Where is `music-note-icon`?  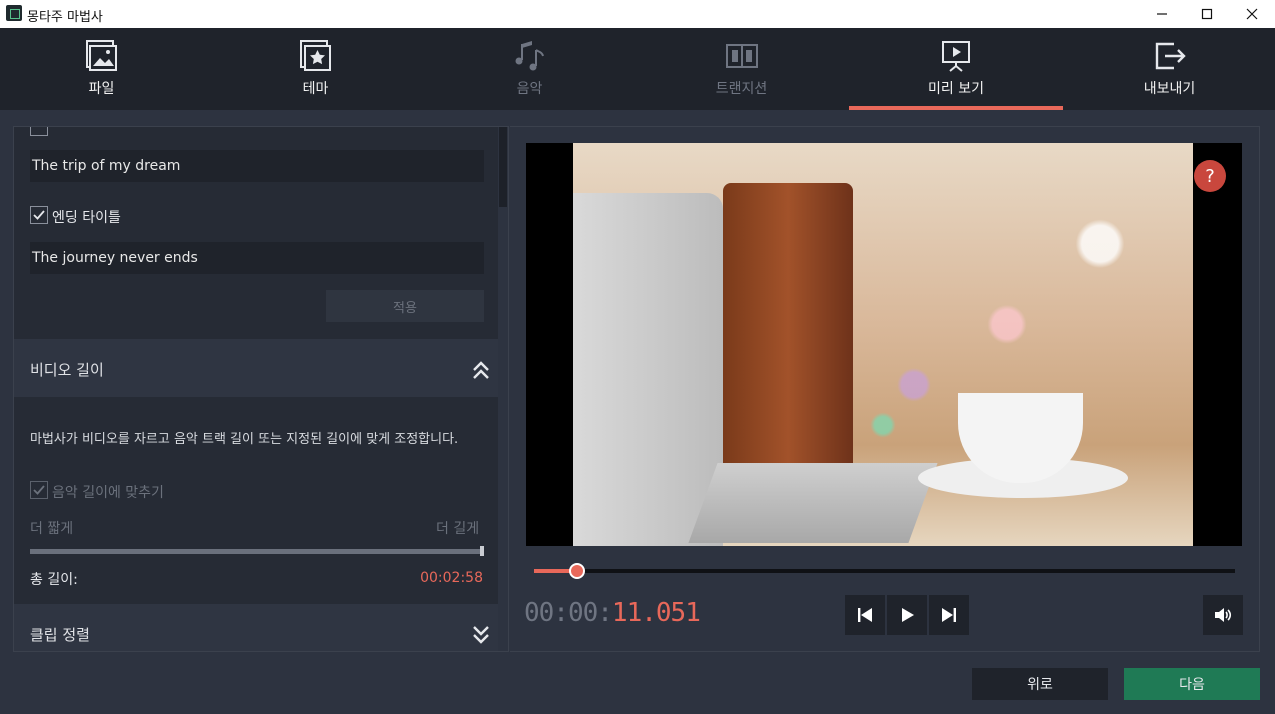
music-note-icon is located at coordinates (529, 56).